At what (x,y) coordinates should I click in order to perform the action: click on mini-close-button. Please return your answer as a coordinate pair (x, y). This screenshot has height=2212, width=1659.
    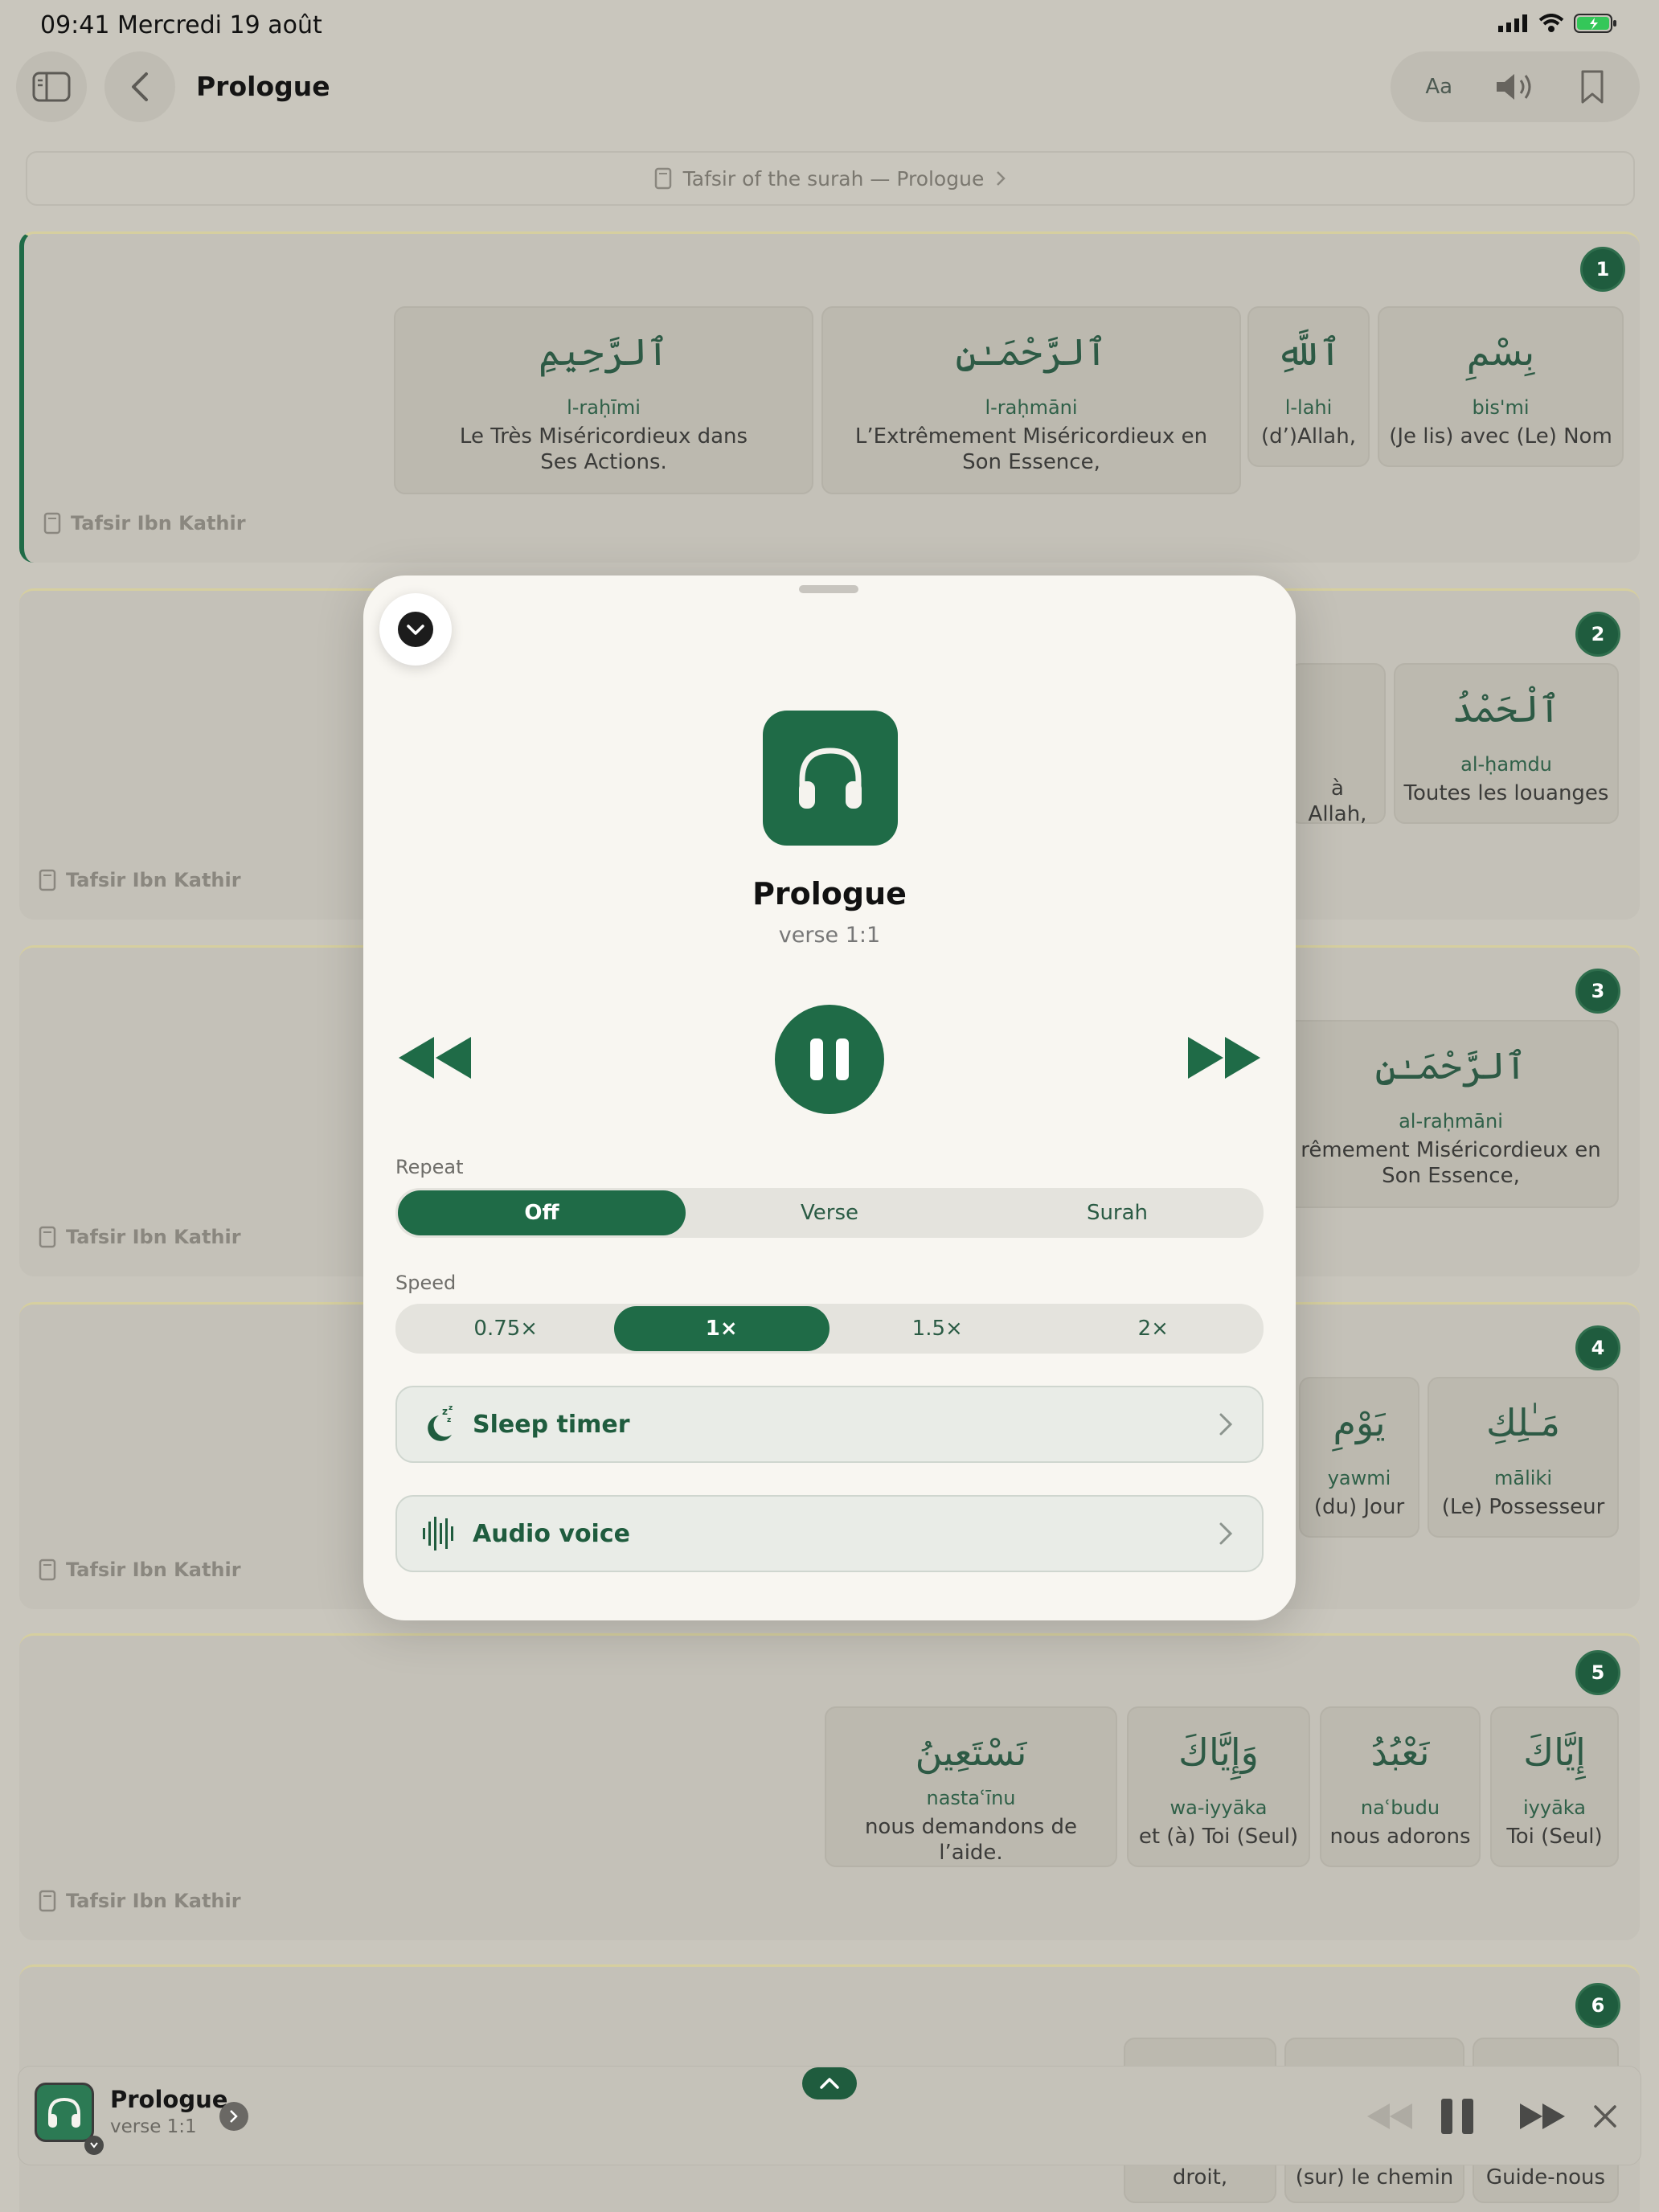
    Looking at the image, I should click on (1605, 2116).